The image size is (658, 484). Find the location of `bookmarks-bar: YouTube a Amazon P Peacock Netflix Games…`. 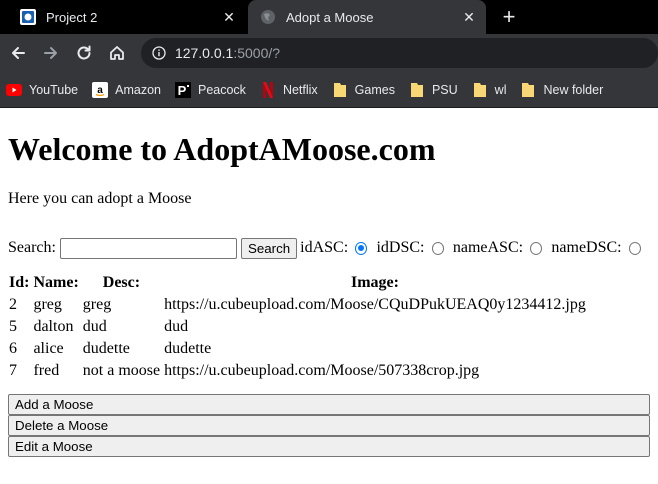

bookmarks-bar: YouTube a Amazon P Peacock Netflix Games… is located at coordinates (329, 90).